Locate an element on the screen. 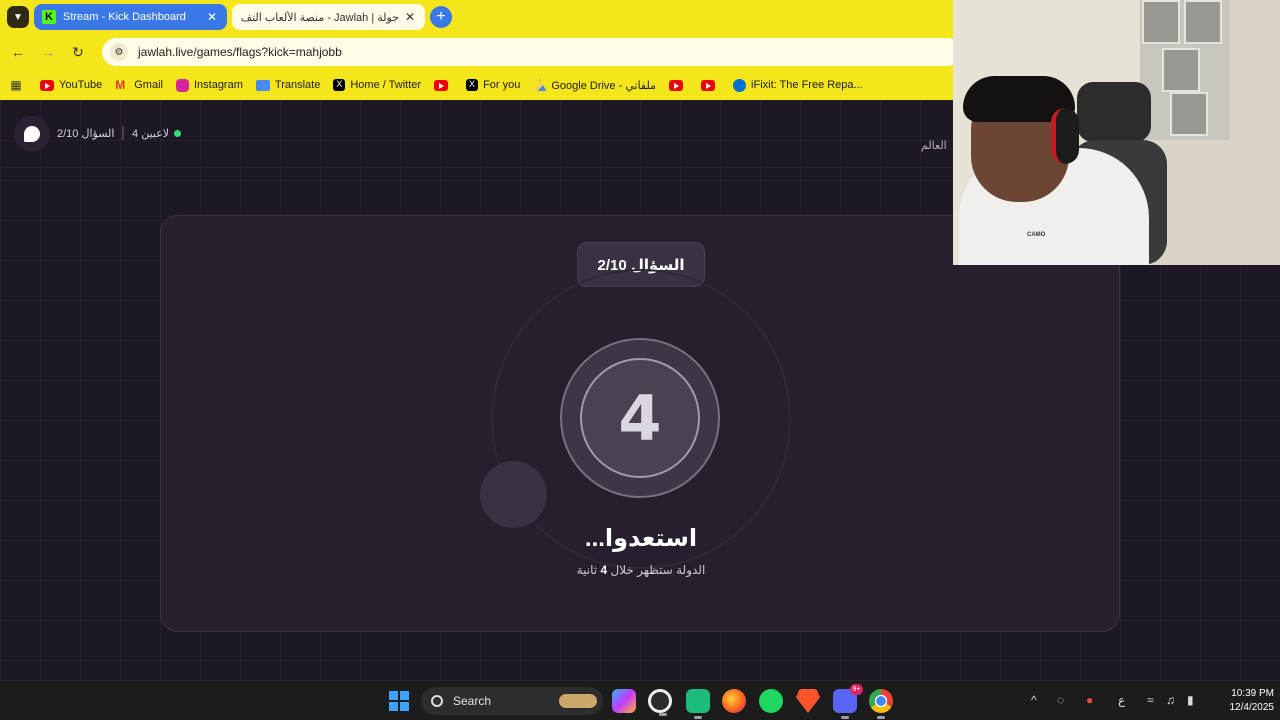  divider is located at coordinates (123, 133).